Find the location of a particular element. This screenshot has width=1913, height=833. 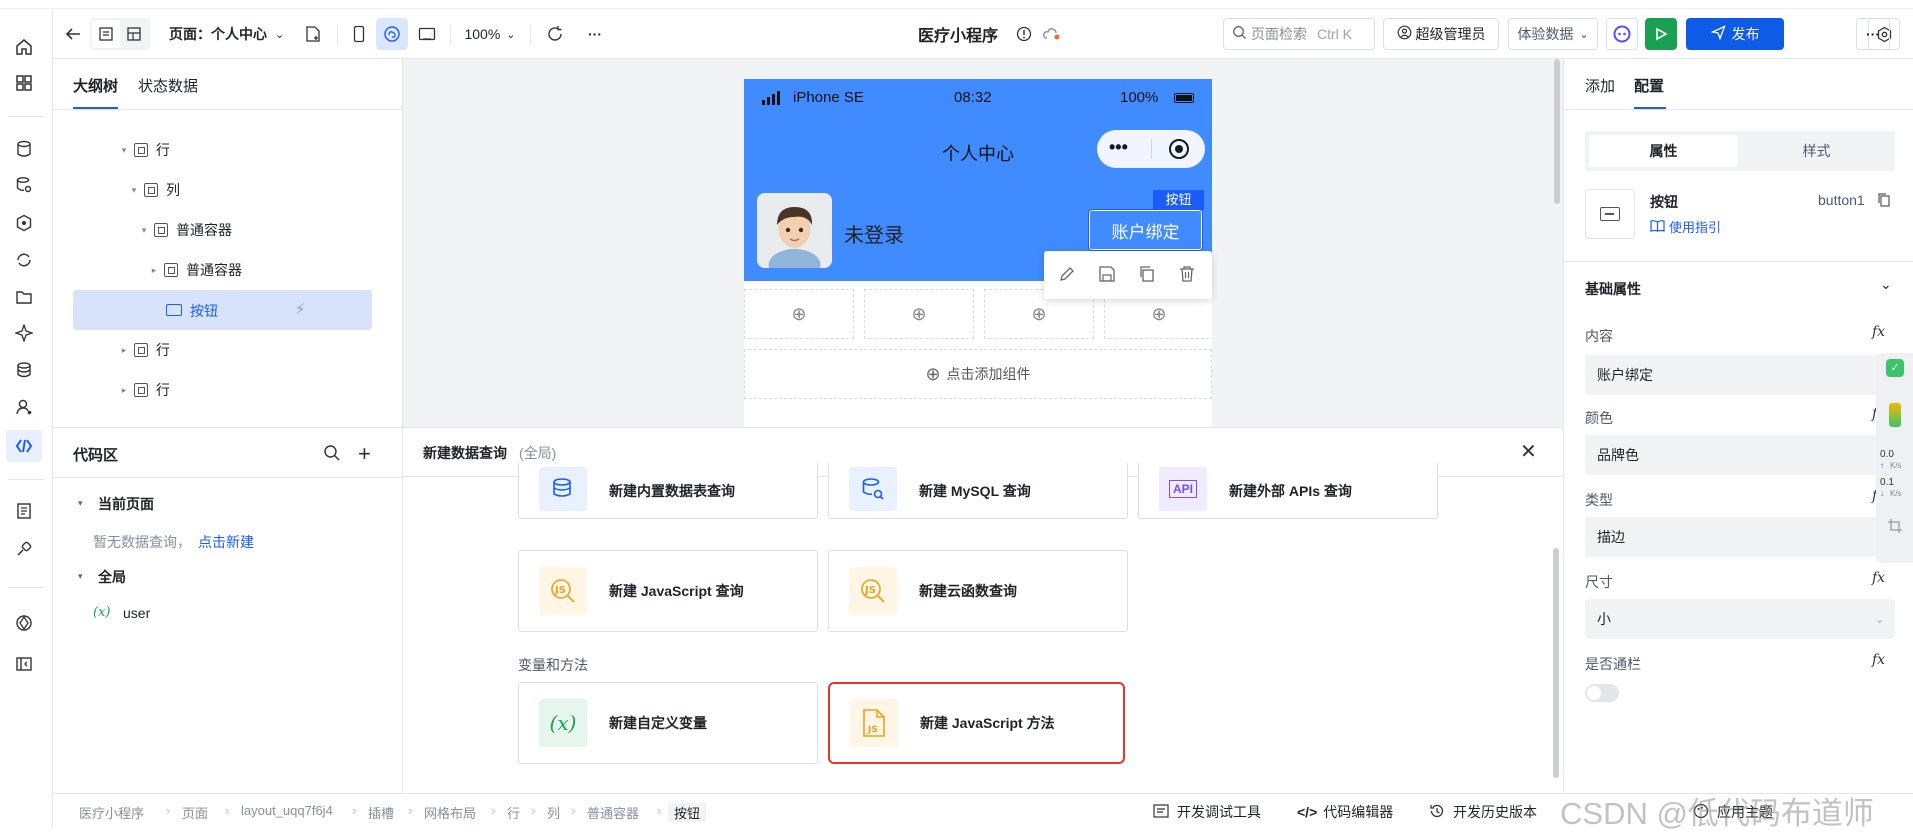

refresh-icon is located at coordinates (555, 34).